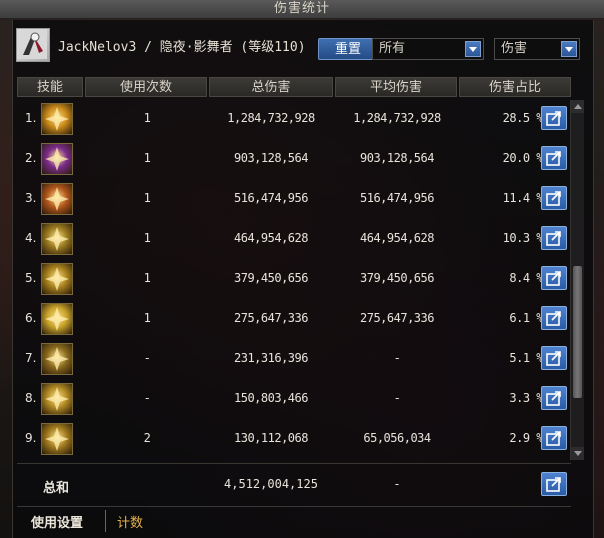 The width and height of the screenshot is (604, 538). Describe the element at coordinates (271, 484) in the screenshot. I see `total-damage-value: 4,512,004,125` at that location.